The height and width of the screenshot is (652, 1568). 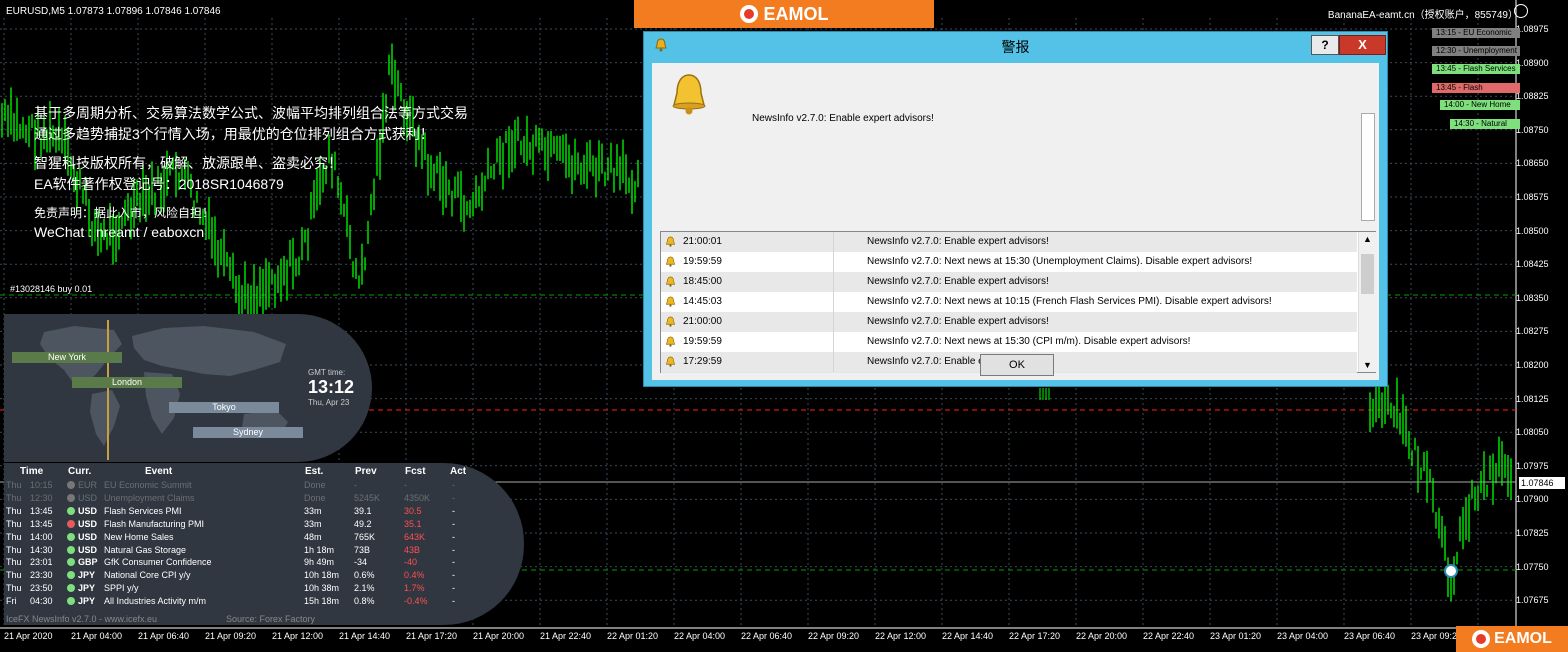 I want to click on news-cell-event: New Home Sales, so click(x=139, y=536).